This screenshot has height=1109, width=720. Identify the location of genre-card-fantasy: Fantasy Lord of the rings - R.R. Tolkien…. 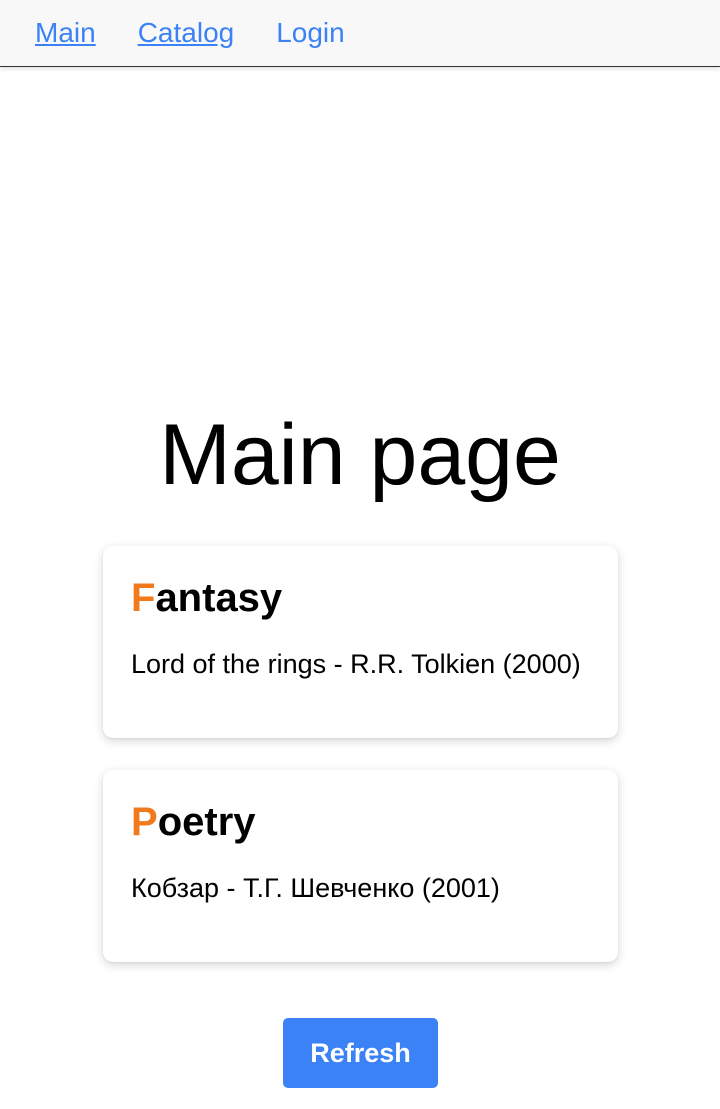
(360, 642).